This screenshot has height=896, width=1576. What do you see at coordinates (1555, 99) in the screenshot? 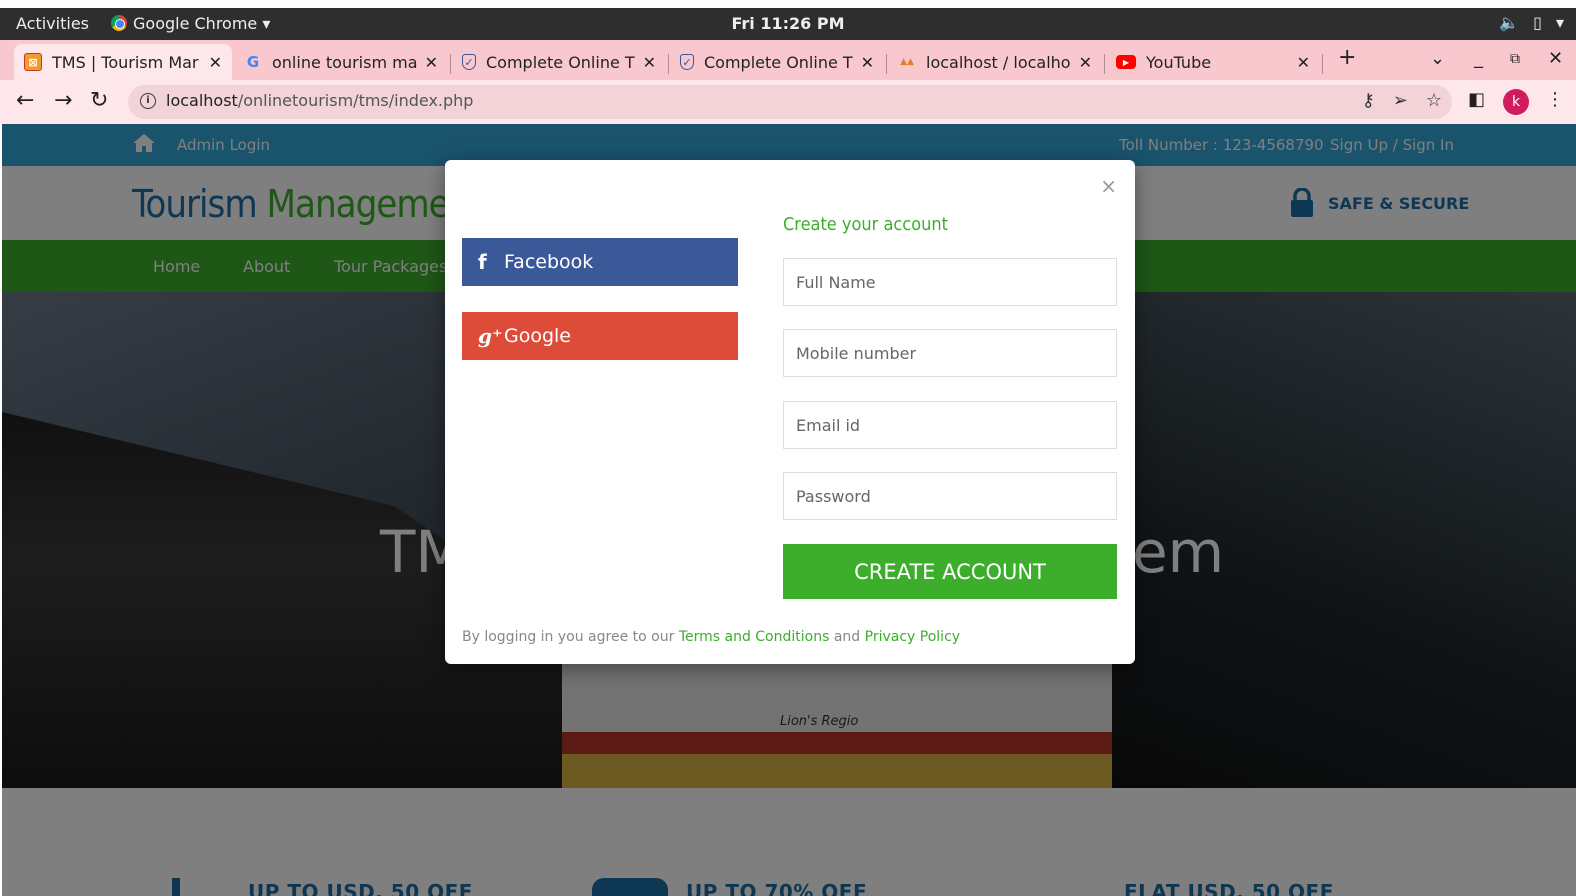
I see `chrome-menu-icon: ⋮` at bounding box center [1555, 99].